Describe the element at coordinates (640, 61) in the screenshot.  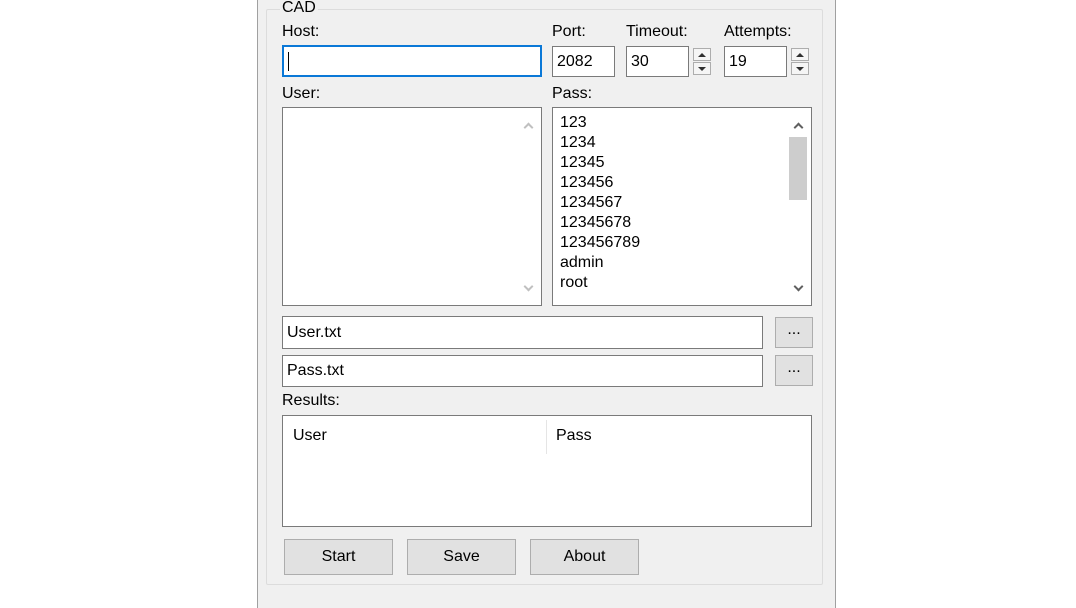
I see `timeout-input-value: 30` at that location.